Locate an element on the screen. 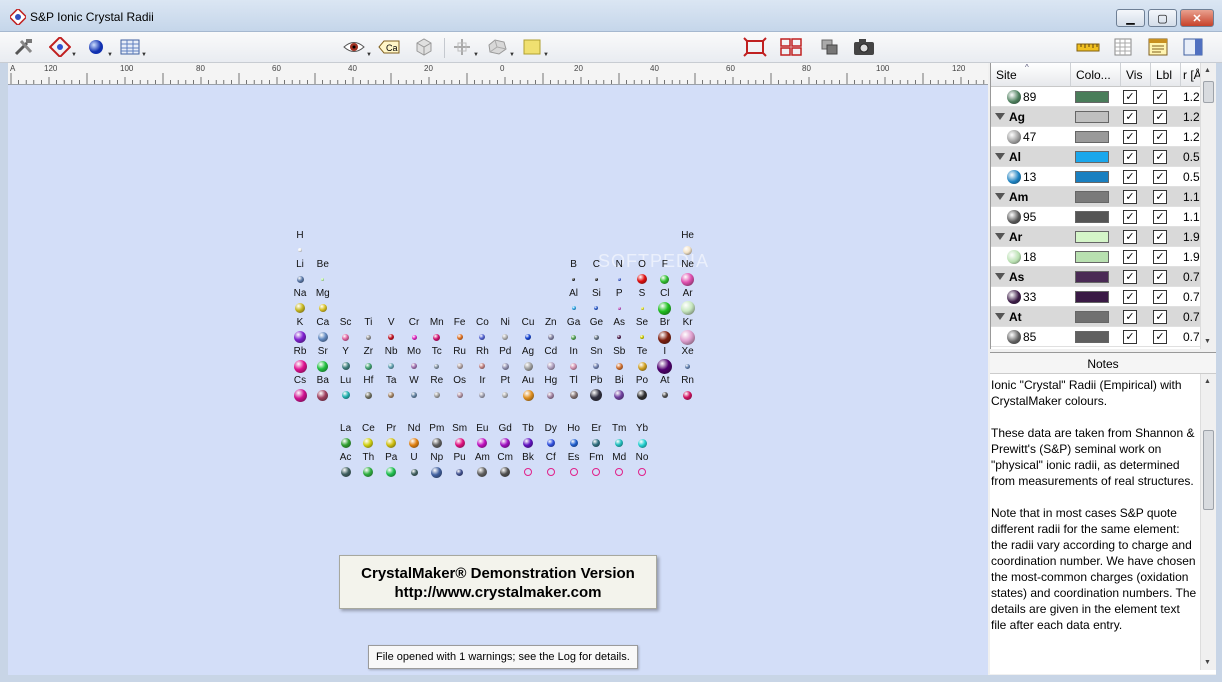 The height and width of the screenshot is (682, 1222). copy-image-button is located at coordinates (830, 47).